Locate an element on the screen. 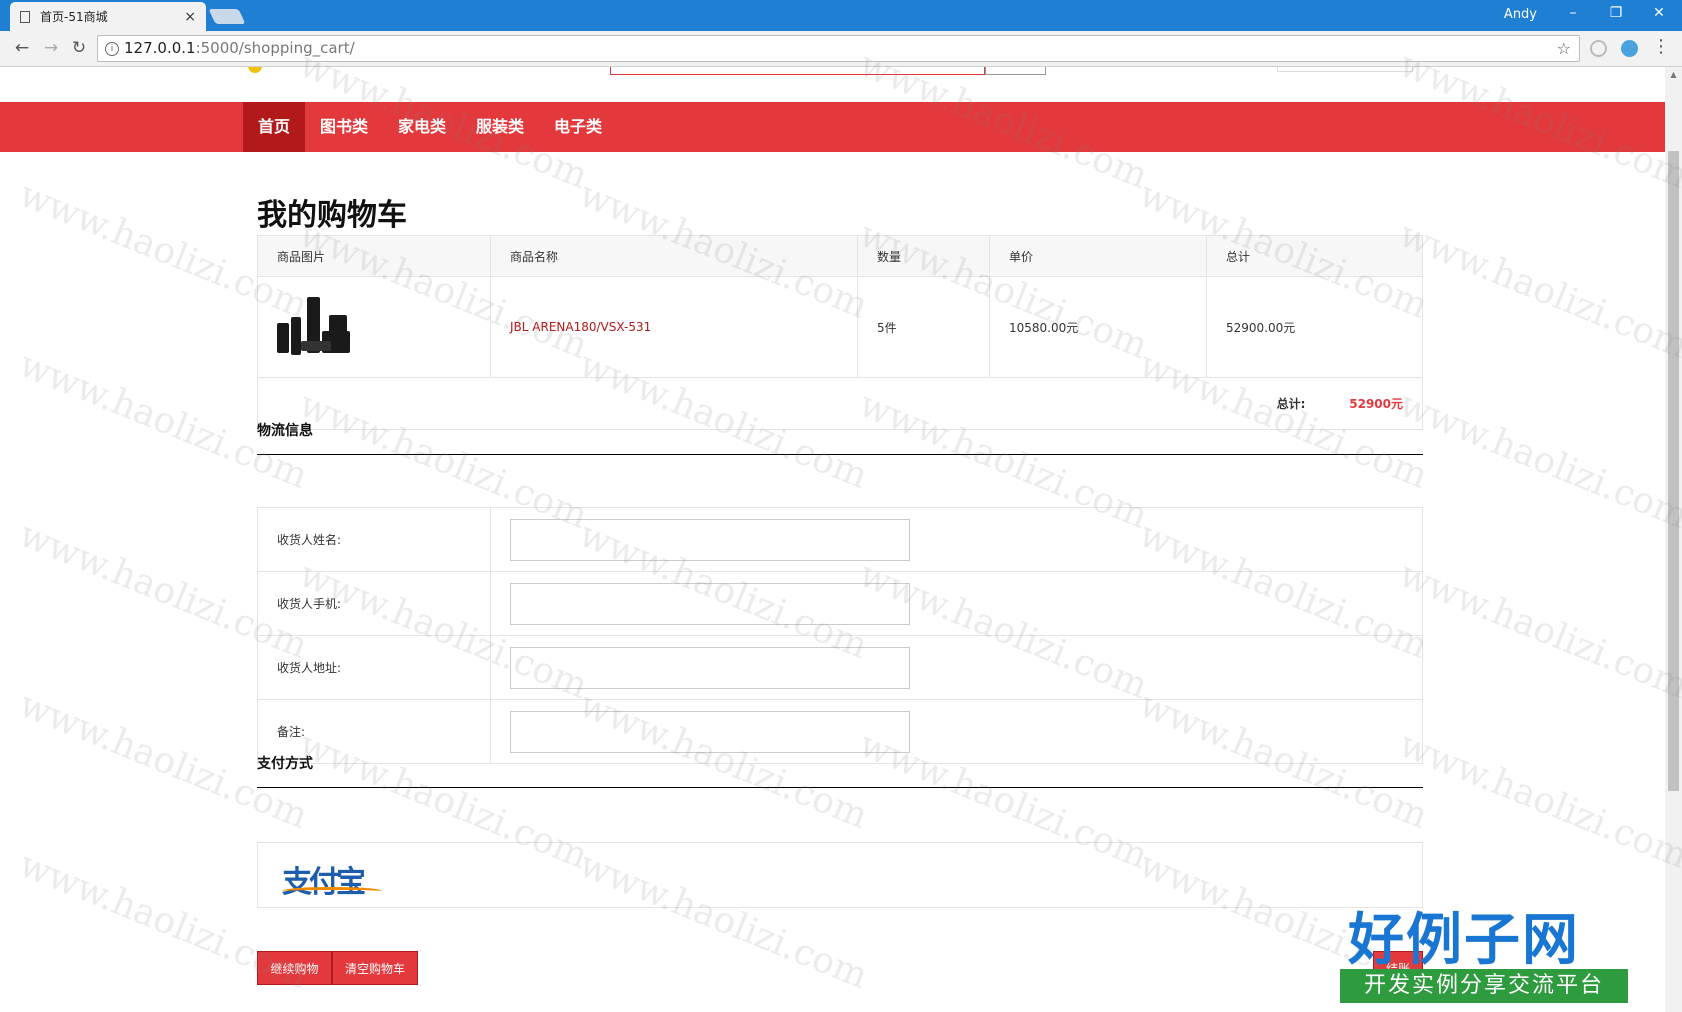 This screenshot has height=1012, width=1682. scrollbar-thumb is located at coordinates (1673, 471).